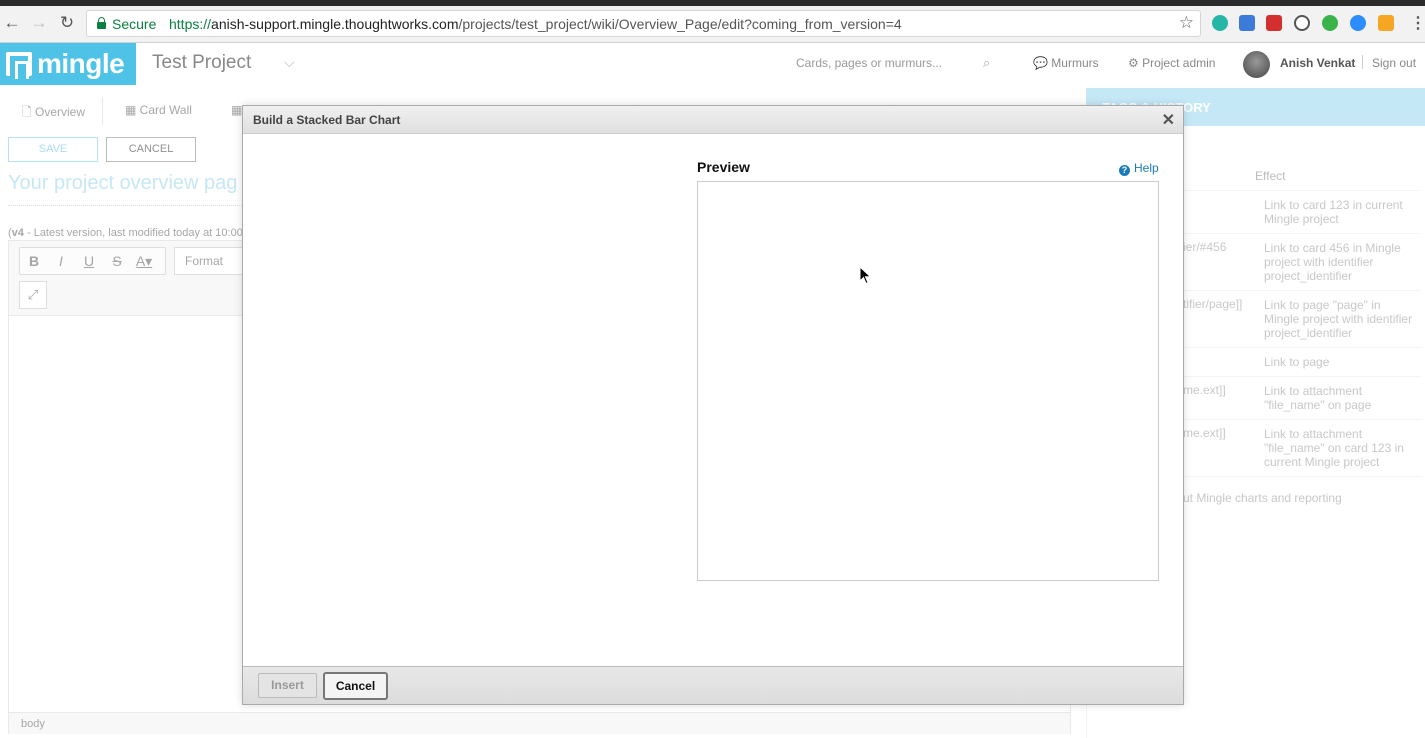 The height and width of the screenshot is (738, 1425). Describe the element at coordinates (1386, 23) in the screenshot. I see `extension-orange-icon` at that location.